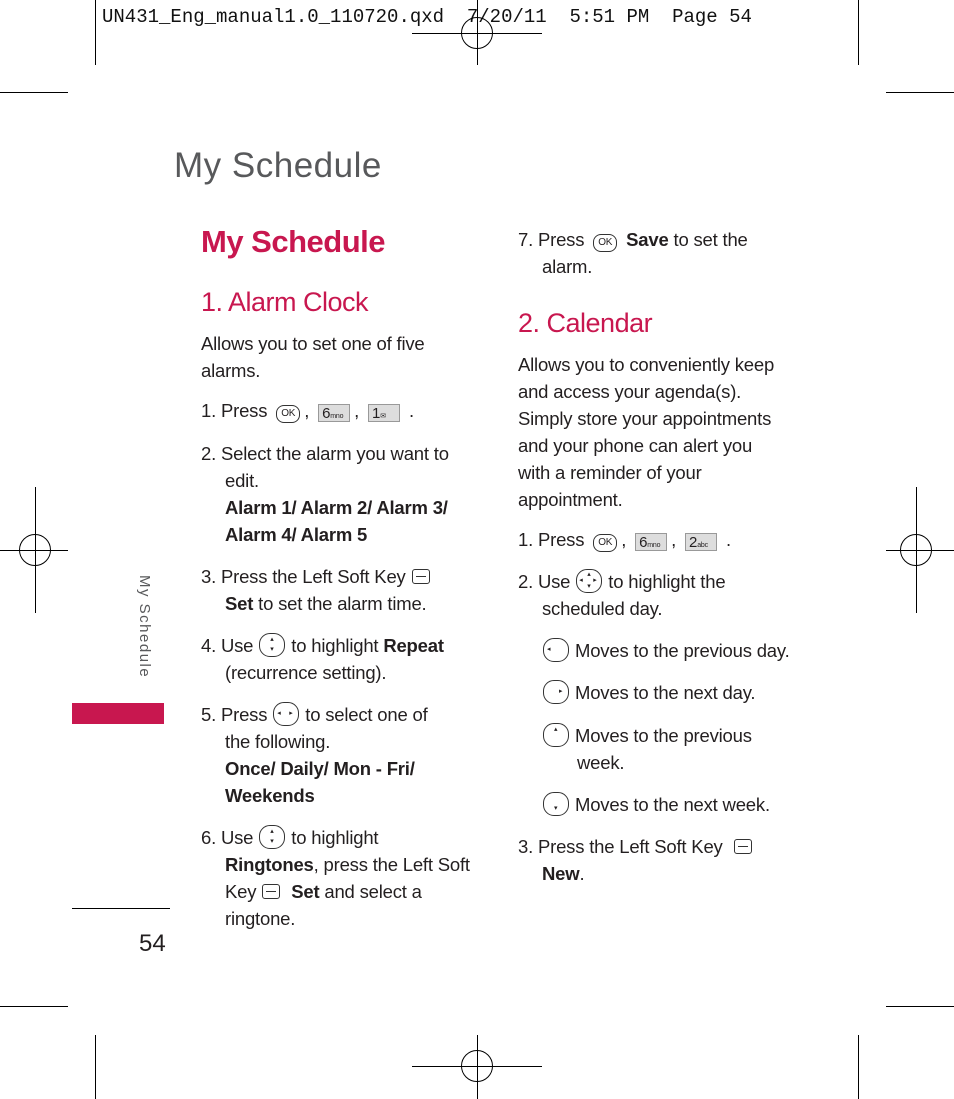  Describe the element at coordinates (285, 302) in the screenshot. I see `alarm-clock-heading: 1. Alarm Clock` at that location.